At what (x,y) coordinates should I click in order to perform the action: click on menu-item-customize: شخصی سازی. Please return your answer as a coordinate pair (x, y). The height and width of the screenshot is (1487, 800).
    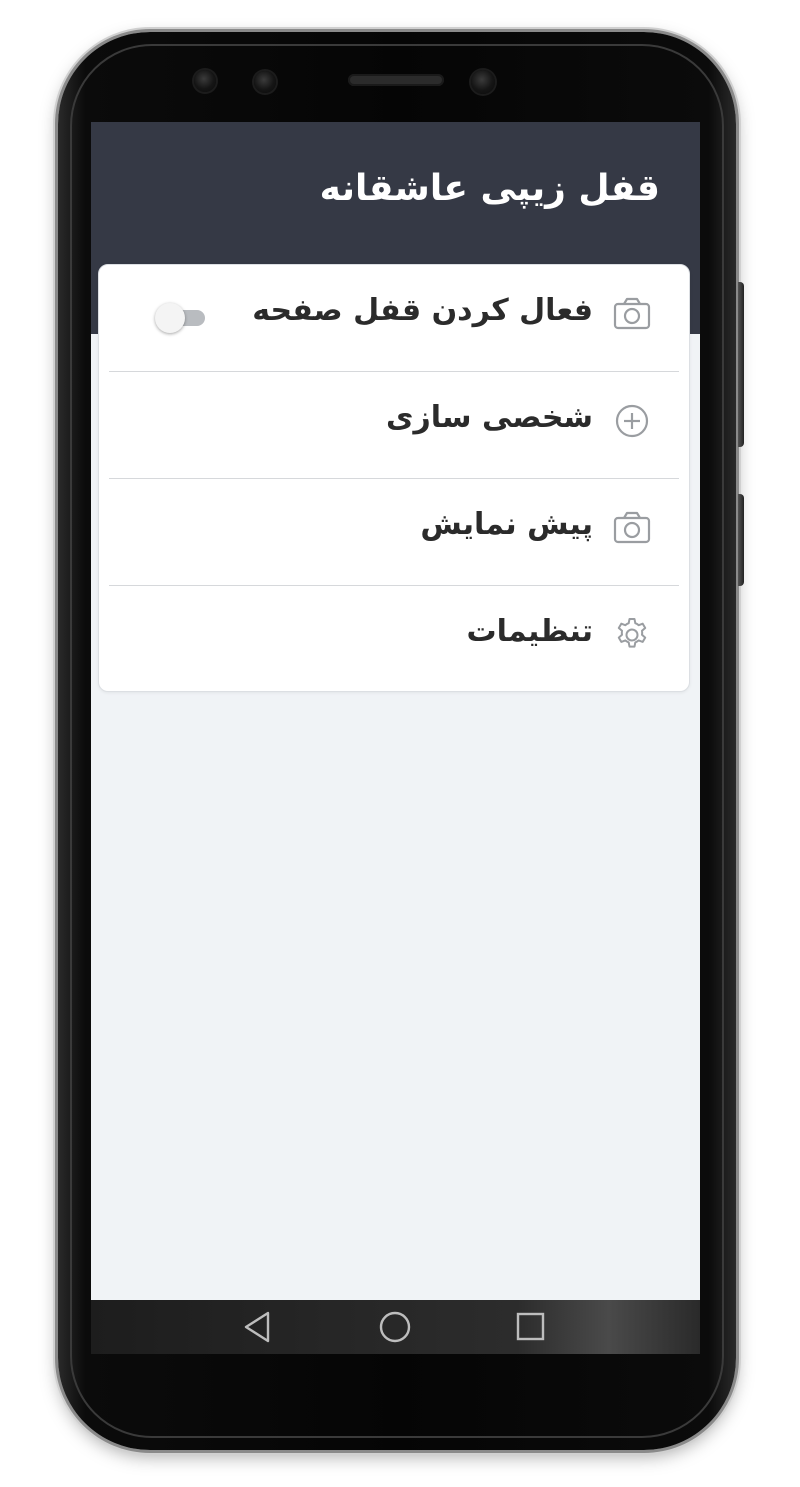
    Looking at the image, I should click on (394, 425).